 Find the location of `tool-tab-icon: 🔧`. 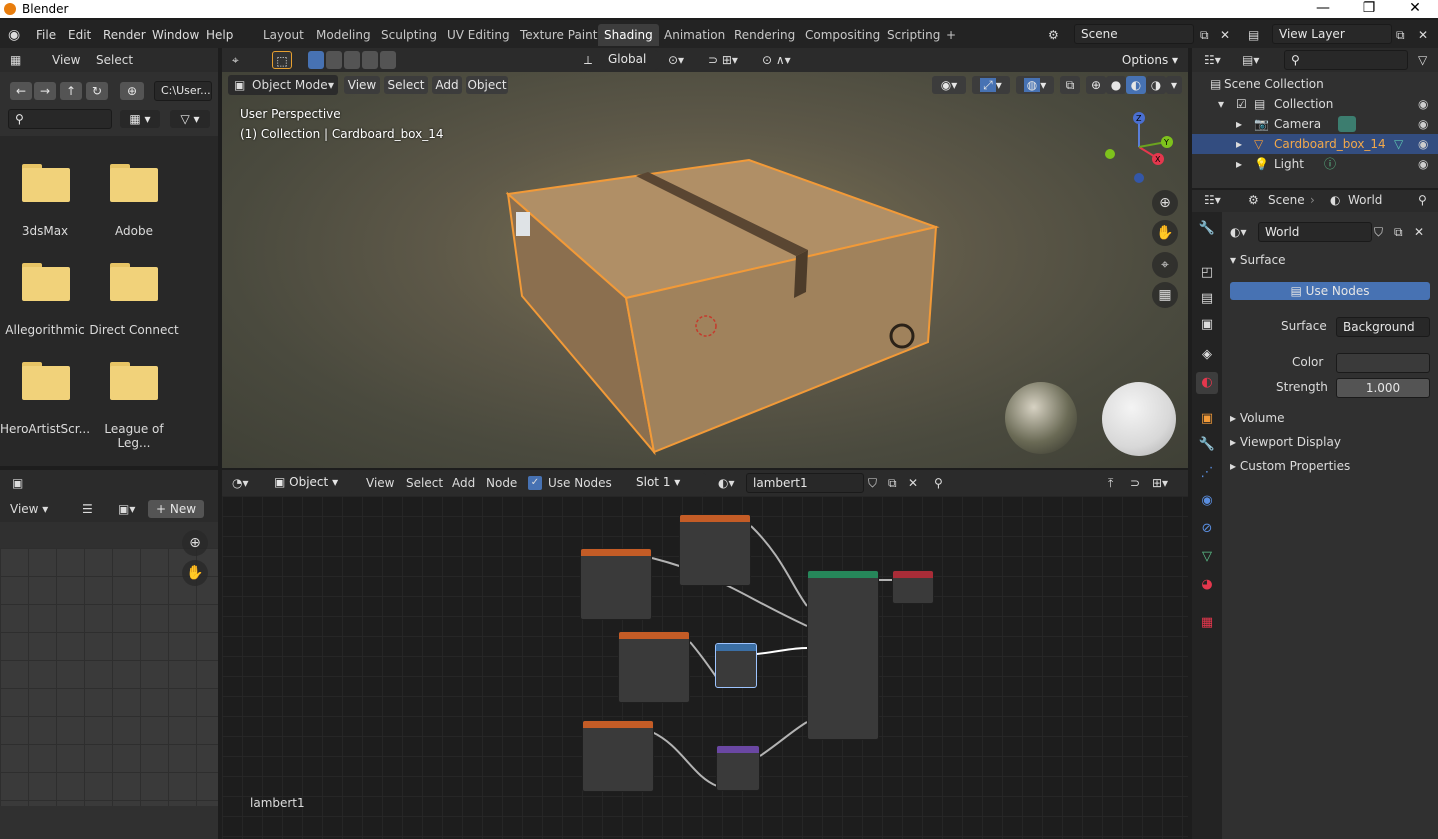

tool-tab-icon: 🔧 is located at coordinates (1207, 229).